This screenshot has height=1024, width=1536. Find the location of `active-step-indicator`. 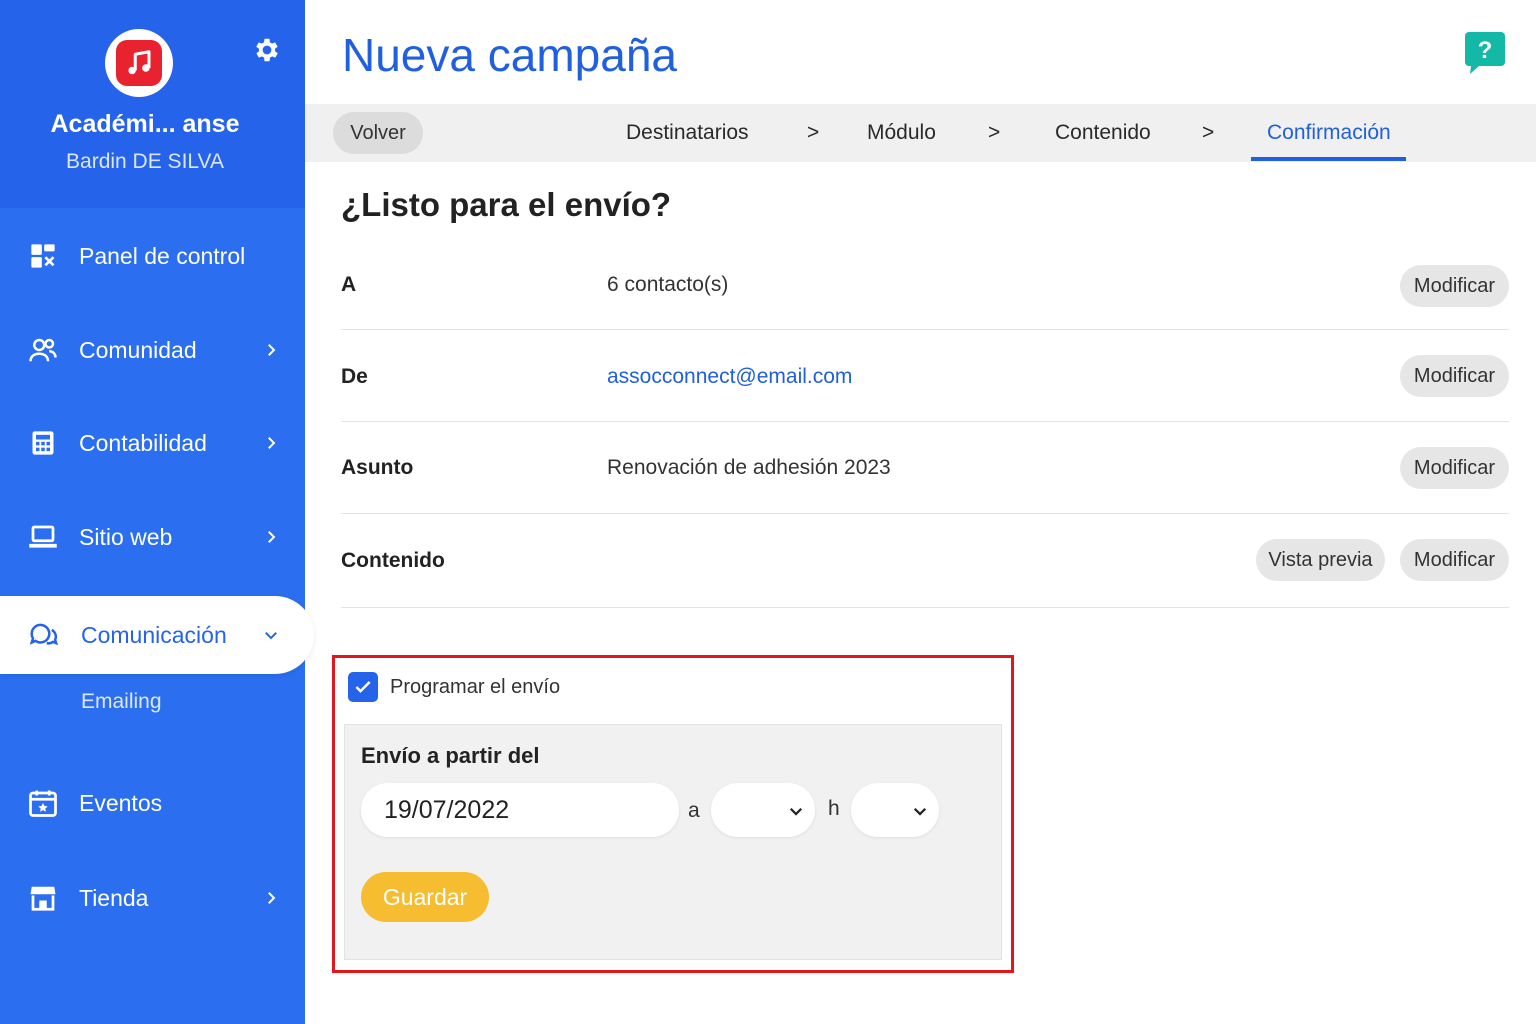

active-step-indicator is located at coordinates (1328, 159).